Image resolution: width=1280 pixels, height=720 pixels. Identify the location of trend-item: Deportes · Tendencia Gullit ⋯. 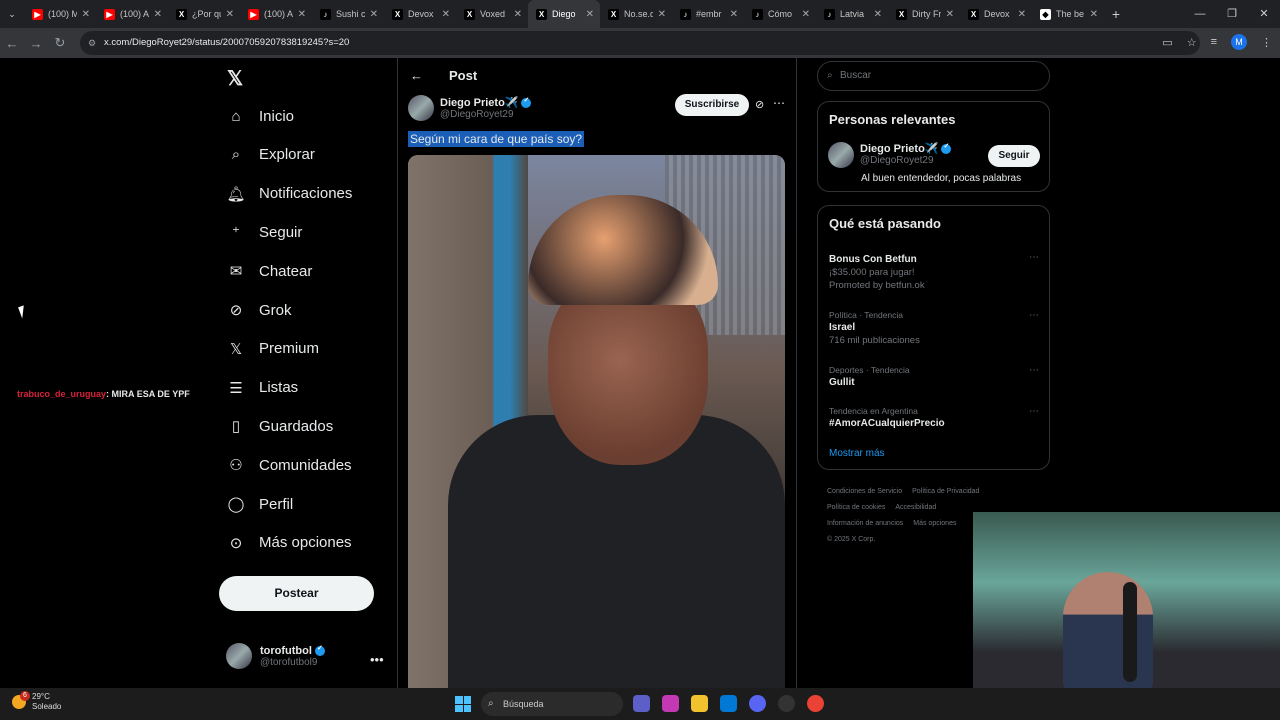
(934, 376).